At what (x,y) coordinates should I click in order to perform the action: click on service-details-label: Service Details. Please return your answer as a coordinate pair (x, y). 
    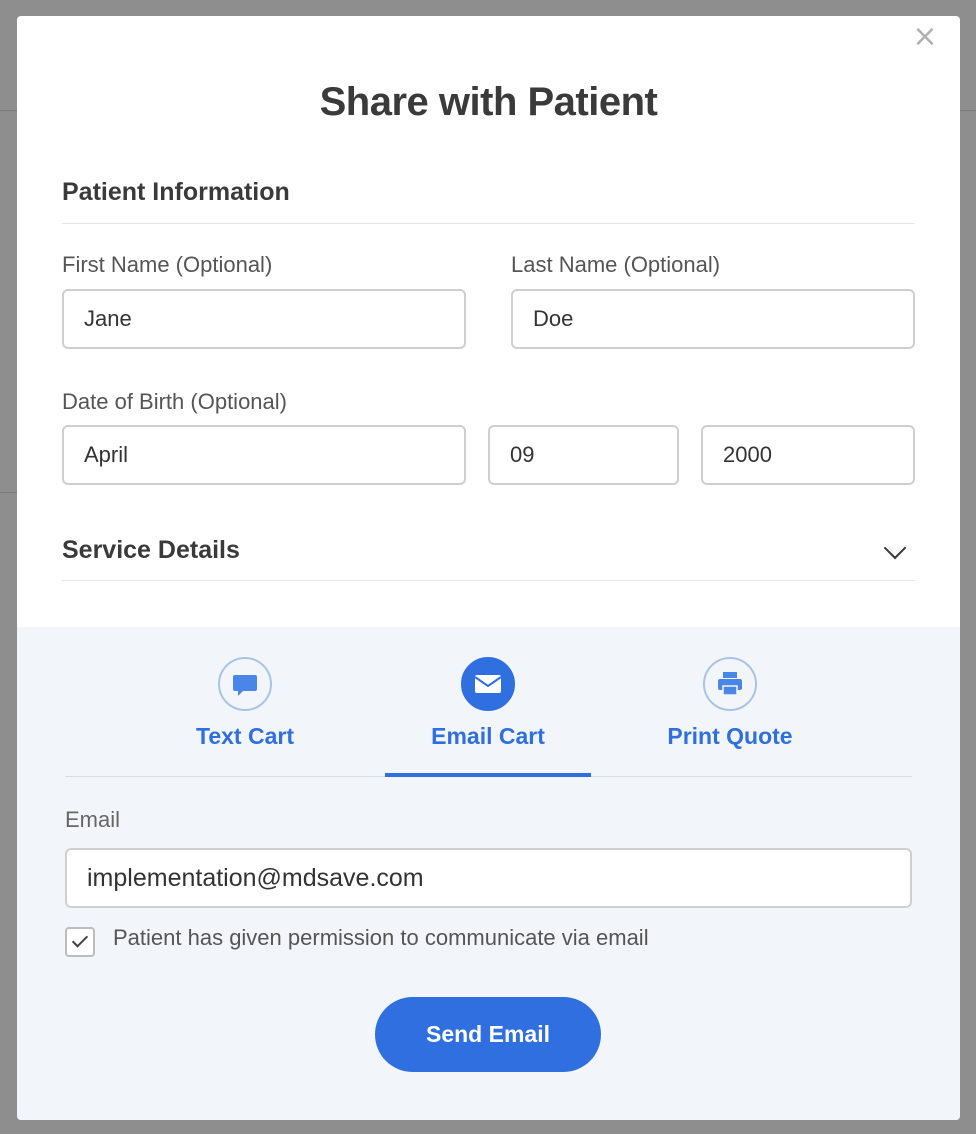
    Looking at the image, I should click on (151, 550).